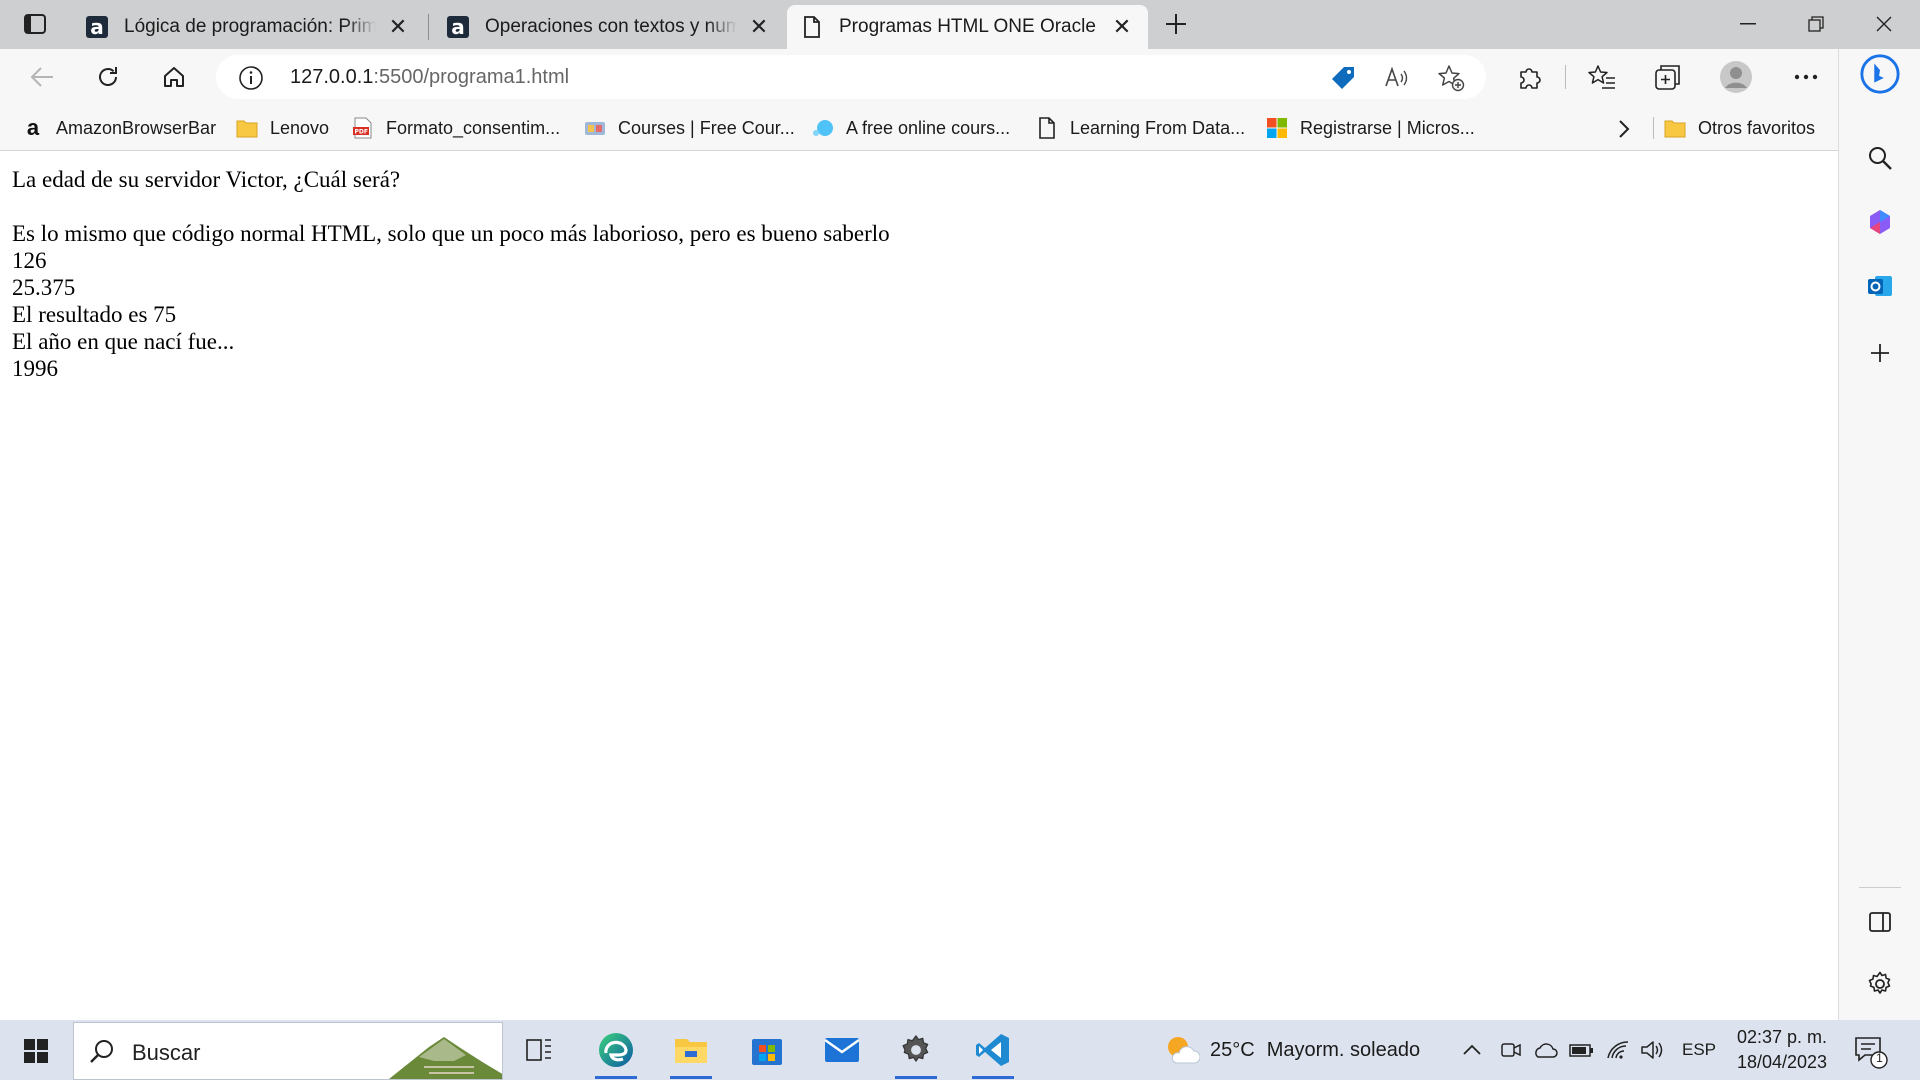 Image resolution: width=1920 pixels, height=1080 pixels. What do you see at coordinates (1748, 24) in the screenshot?
I see `minimize-button` at bounding box center [1748, 24].